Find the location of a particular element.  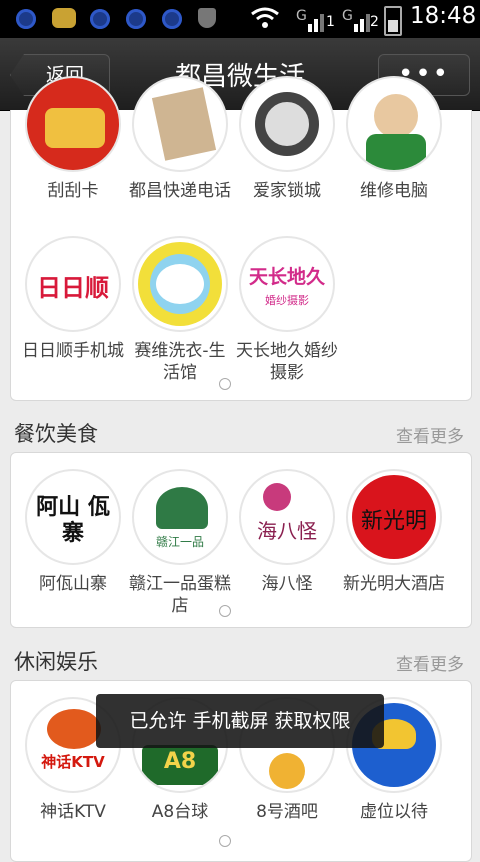

food-item-haibaguai: 海八怪 海八怪 is located at coordinates (287, 532).